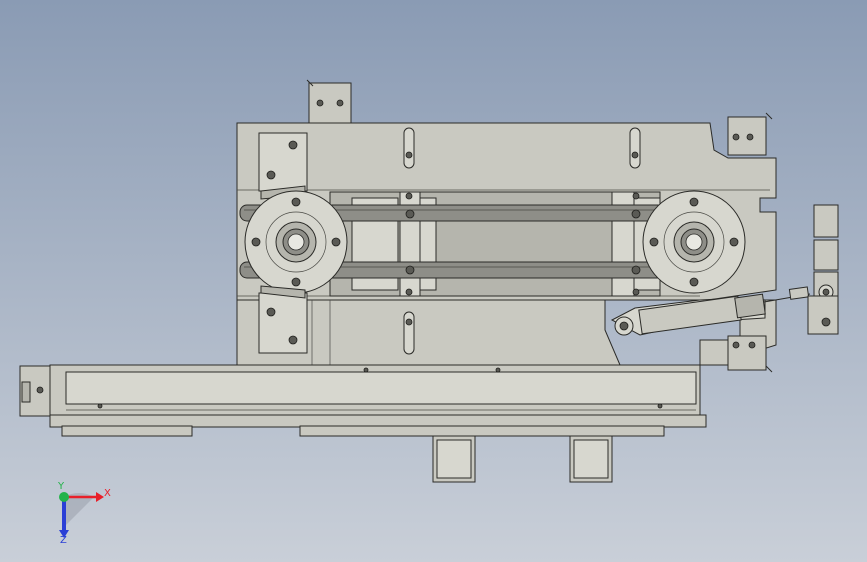 This screenshot has height=562, width=867. I want to click on x-axis-arrowhead, so click(100, 497).